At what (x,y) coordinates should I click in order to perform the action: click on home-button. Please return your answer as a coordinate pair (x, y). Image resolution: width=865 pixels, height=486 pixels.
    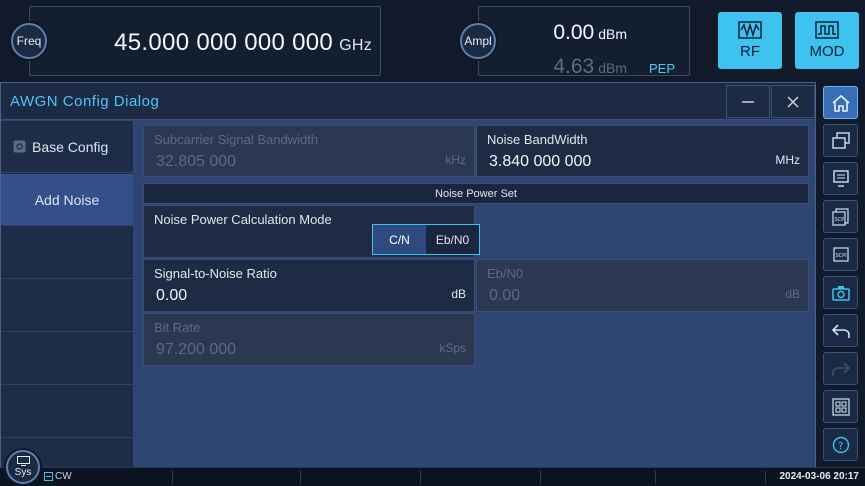
    Looking at the image, I should click on (840, 102).